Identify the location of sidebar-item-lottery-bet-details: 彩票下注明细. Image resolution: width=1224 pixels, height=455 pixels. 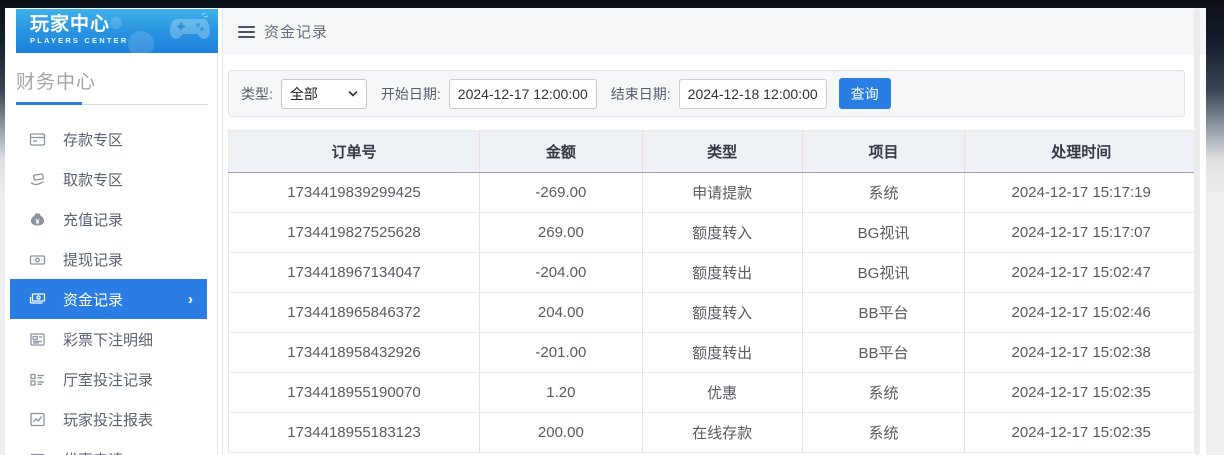
(108, 339).